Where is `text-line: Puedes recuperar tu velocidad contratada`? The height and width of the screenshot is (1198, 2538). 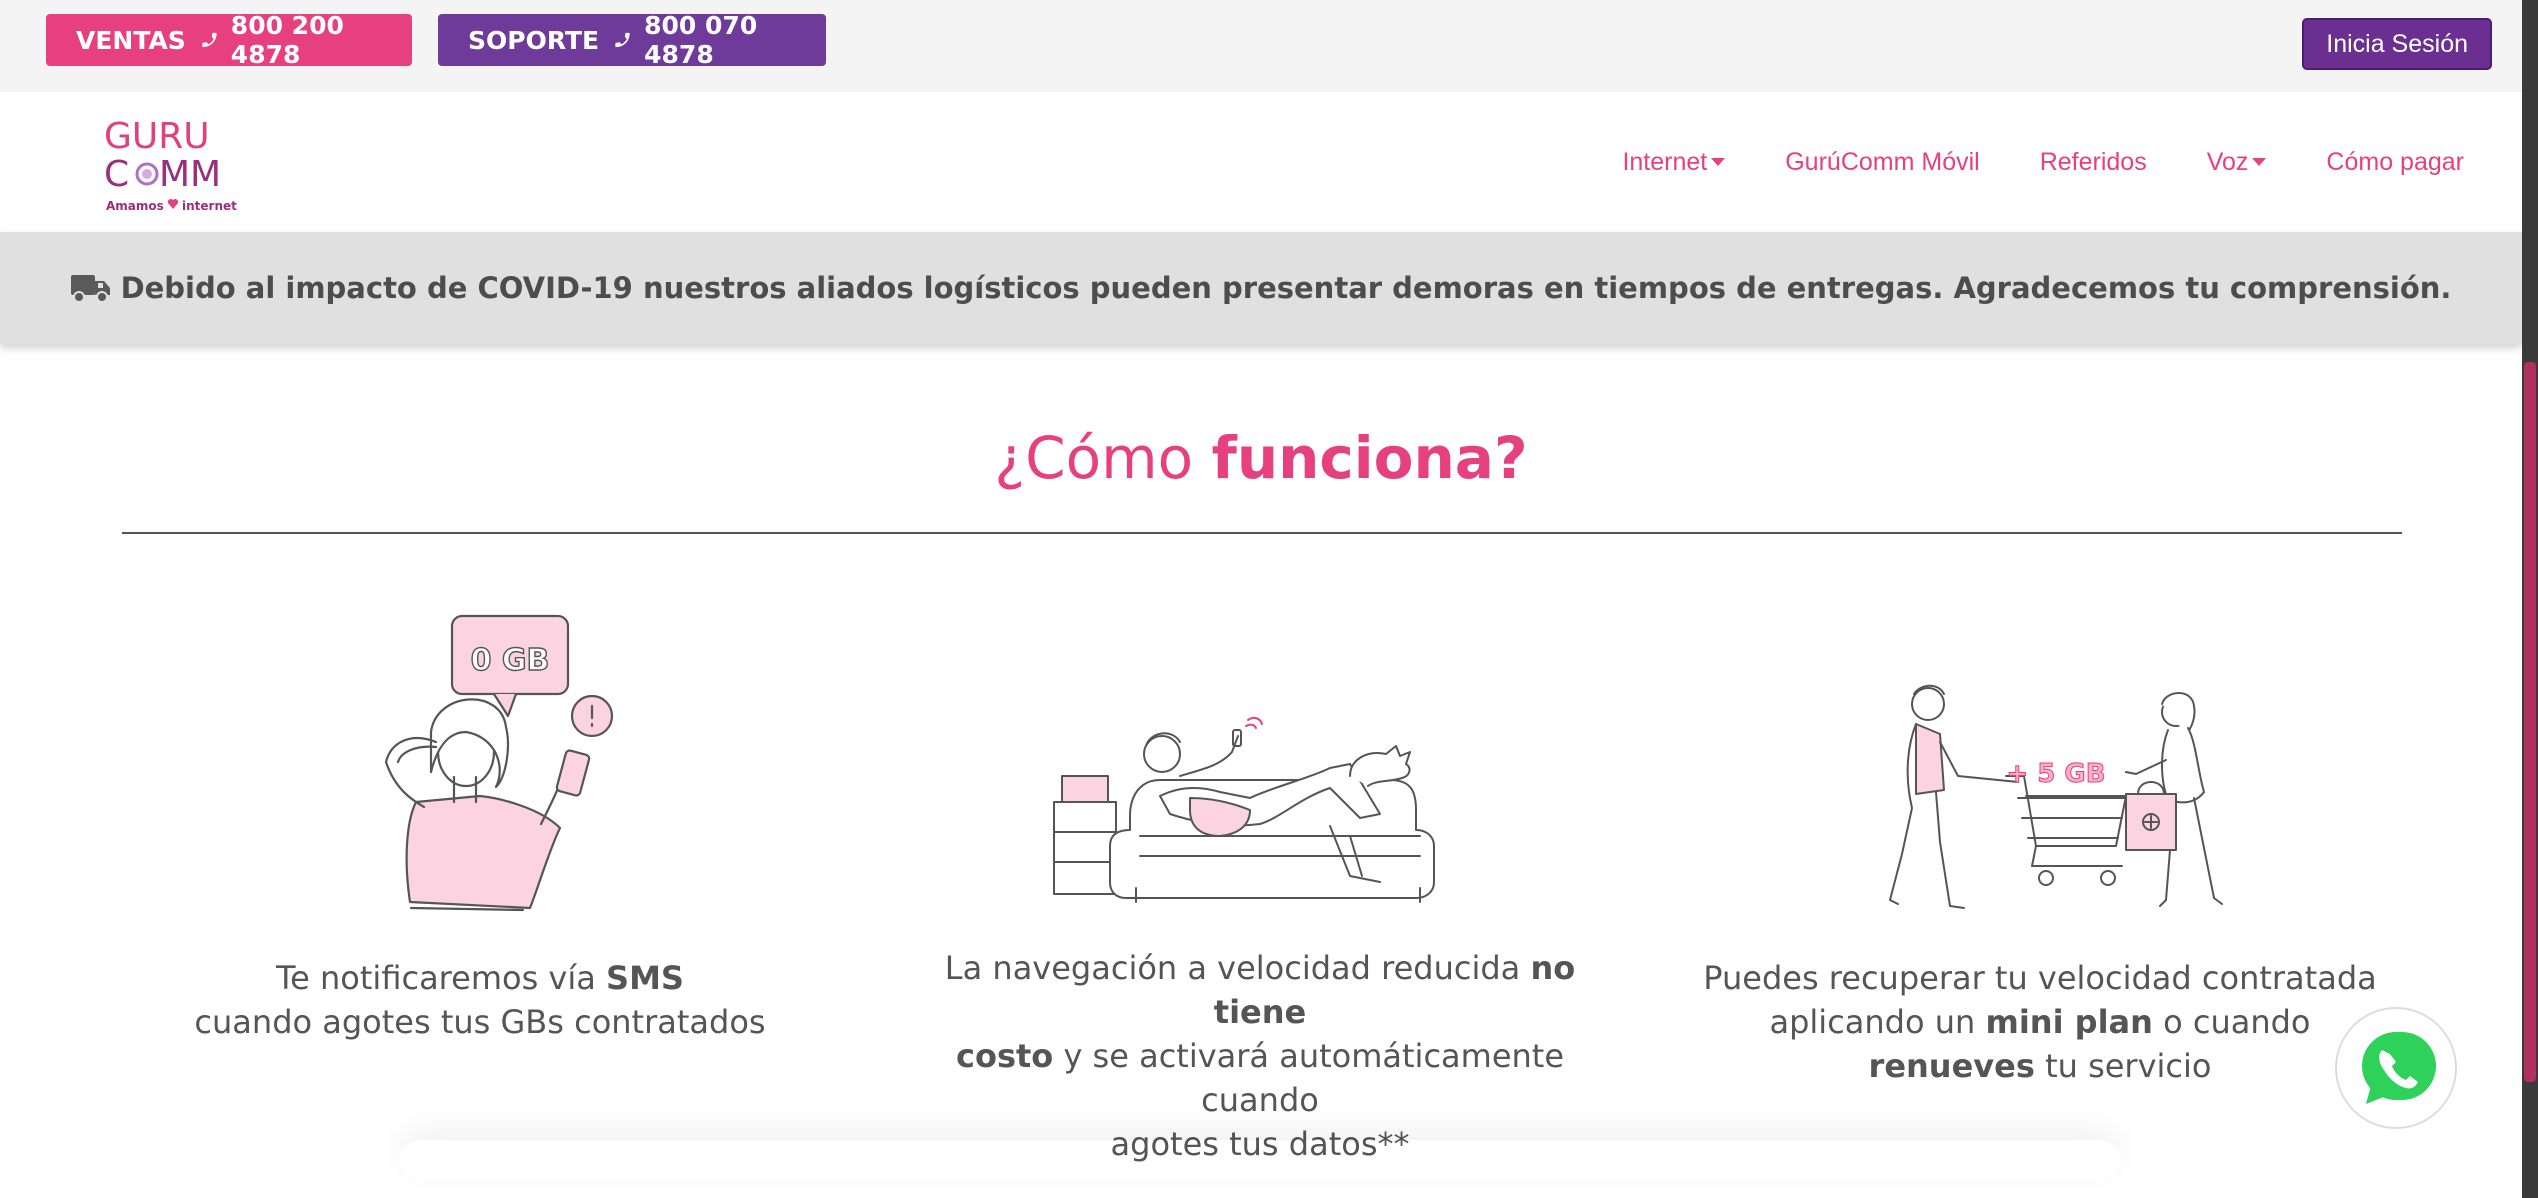 text-line: Puedes recuperar tu velocidad contratada is located at coordinates (2040, 978).